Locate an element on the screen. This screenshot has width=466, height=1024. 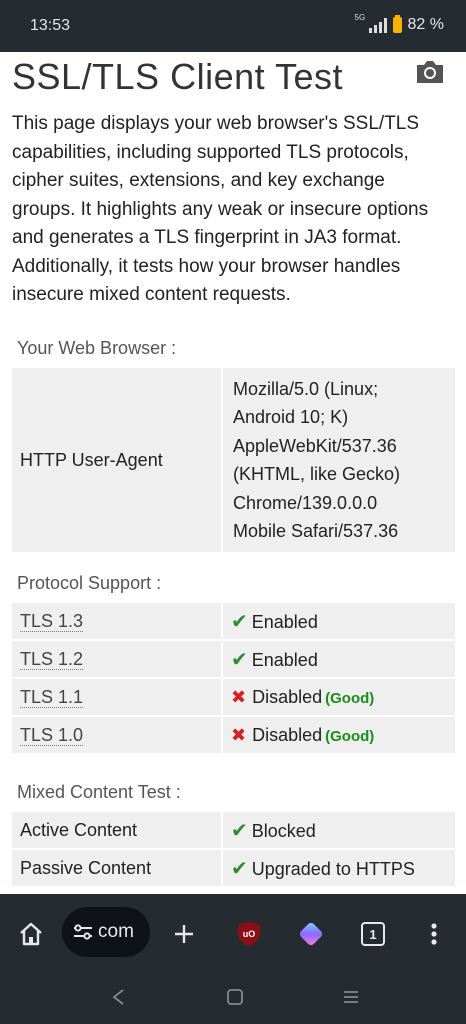
mixed-section-heading: Mixed Content Test : is located at coordinates (99, 792).